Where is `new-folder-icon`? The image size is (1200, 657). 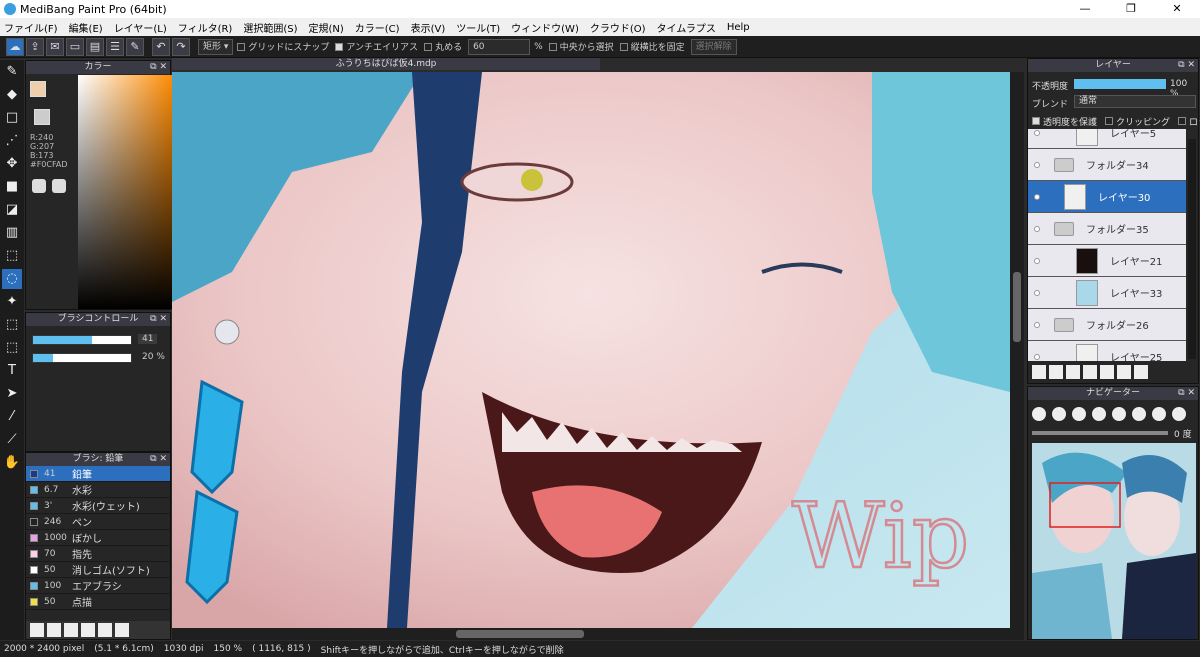
new-folder-icon is located at coordinates (1107, 372).